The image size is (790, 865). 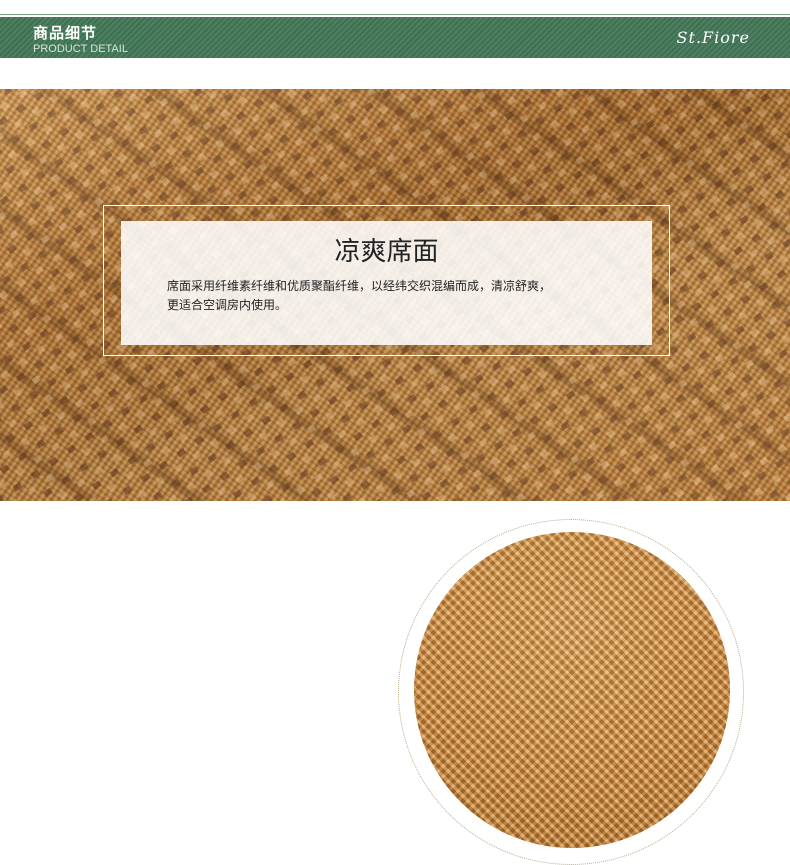 I want to click on section-subtitle: PRODUCT DETAIL, so click(x=80, y=49).